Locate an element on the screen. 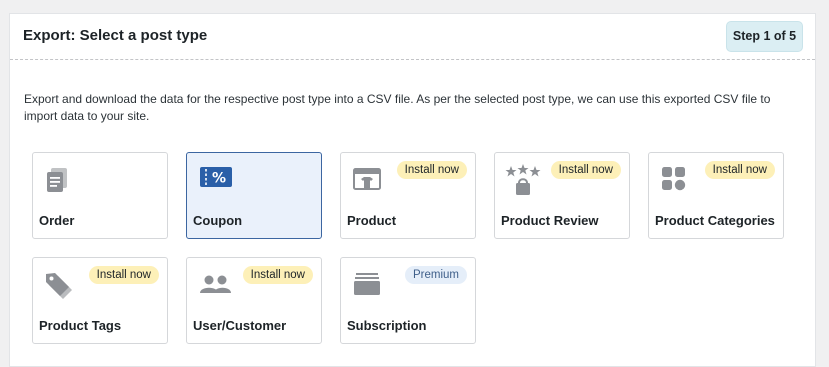 This screenshot has height=367, width=829. page-title: Export: Select a post type is located at coordinates (115, 35).